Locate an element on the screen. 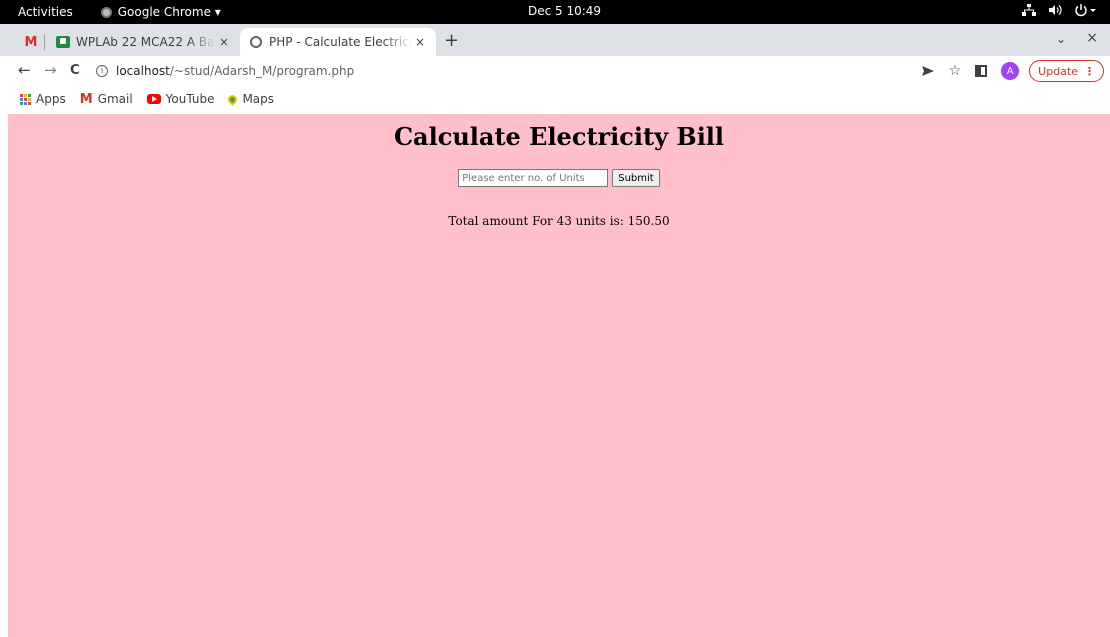  bookmark-apps: Apps is located at coordinates (43, 99).